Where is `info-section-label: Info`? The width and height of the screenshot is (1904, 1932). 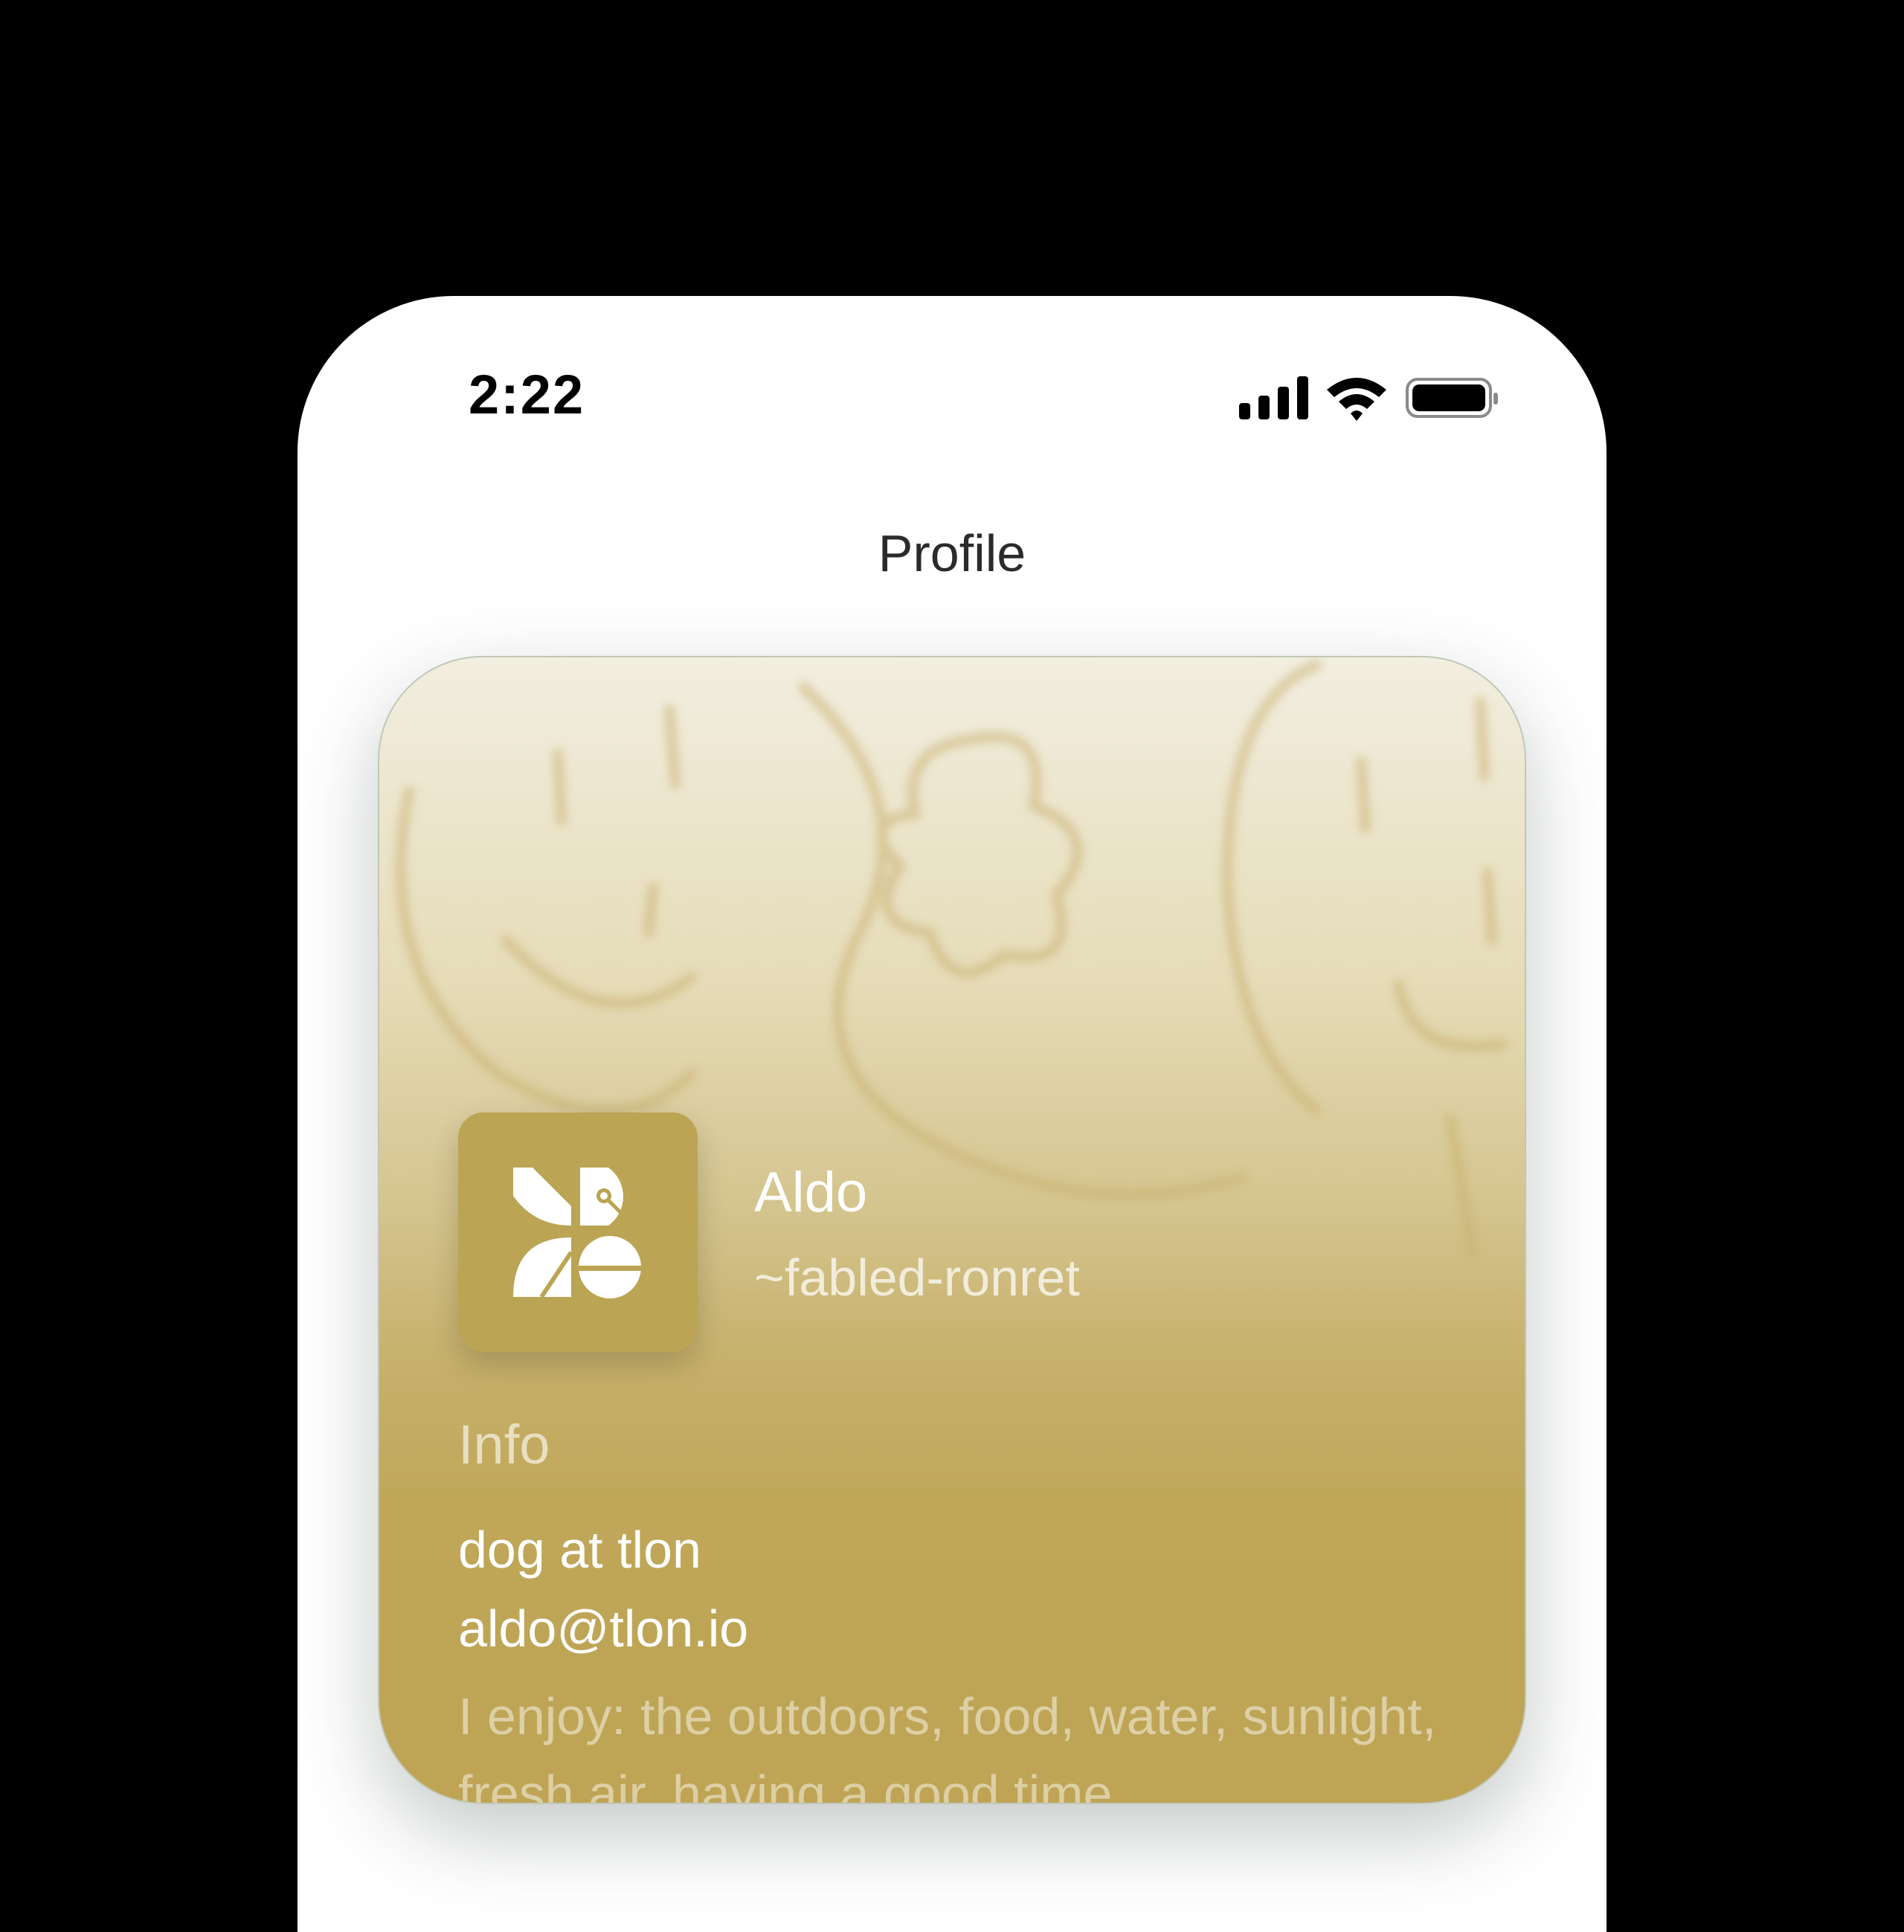
info-section-label: Info is located at coordinates (504, 1444).